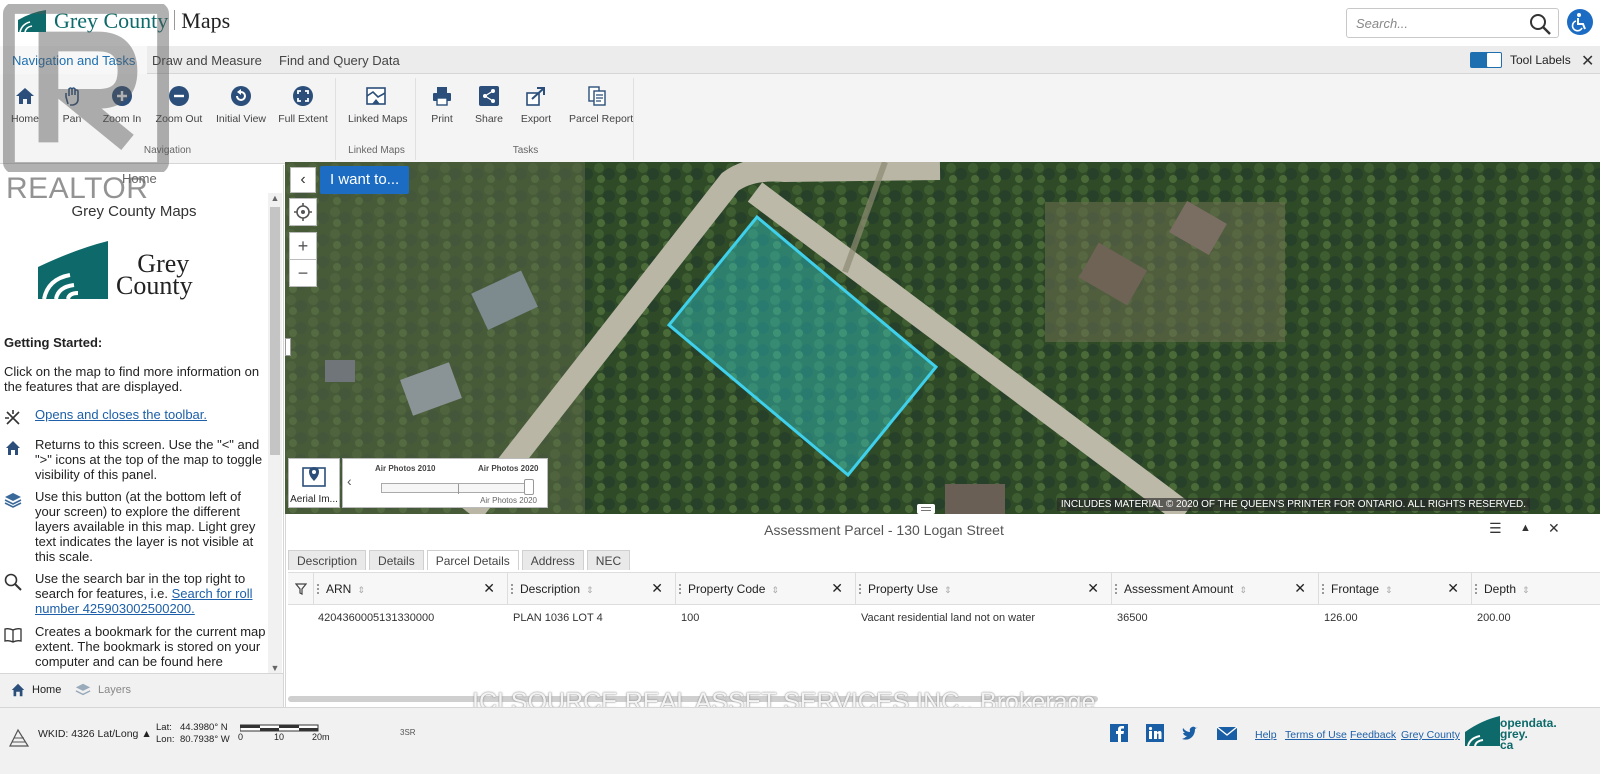 This screenshot has height=774, width=1600. I want to click on crosshair-icon, so click(303, 212).